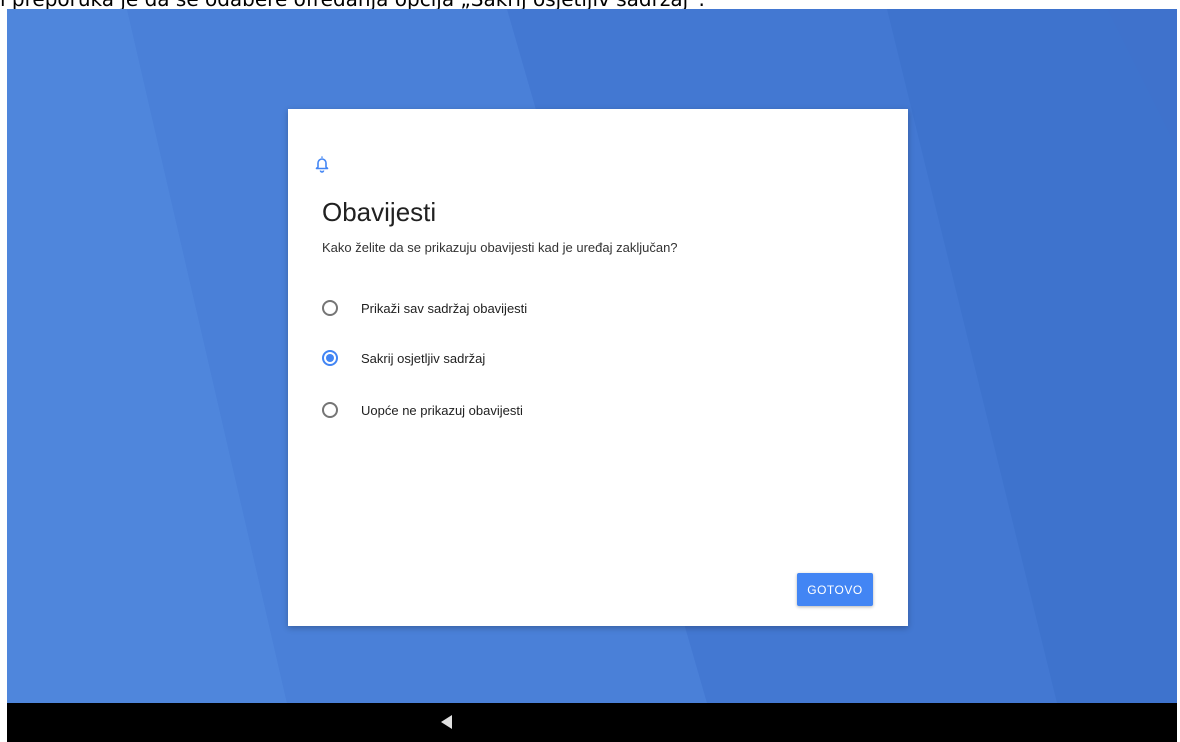 The height and width of the screenshot is (742, 1180). Describe the element at coordinates (602, 410) in the screenshot. I see `option-show-none: Uopće ne prikazuj obavijesti` at that location.